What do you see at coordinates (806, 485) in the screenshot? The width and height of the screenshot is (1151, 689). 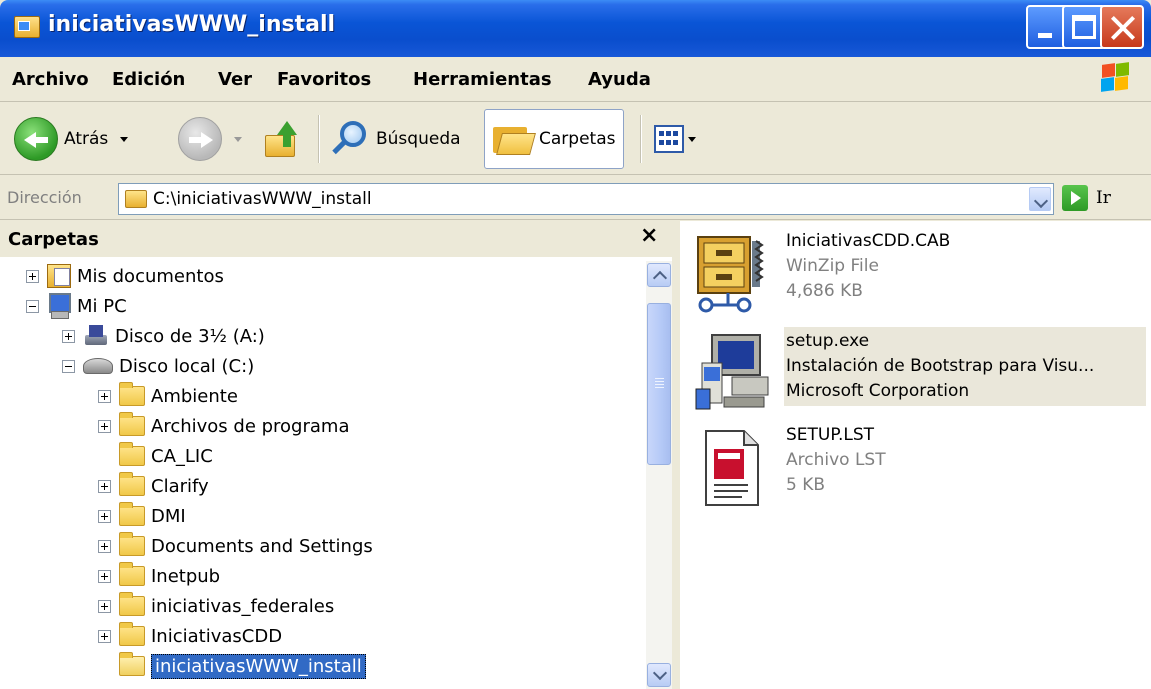 I see `file-info: 5 KB` at bounding box center [806, 485].